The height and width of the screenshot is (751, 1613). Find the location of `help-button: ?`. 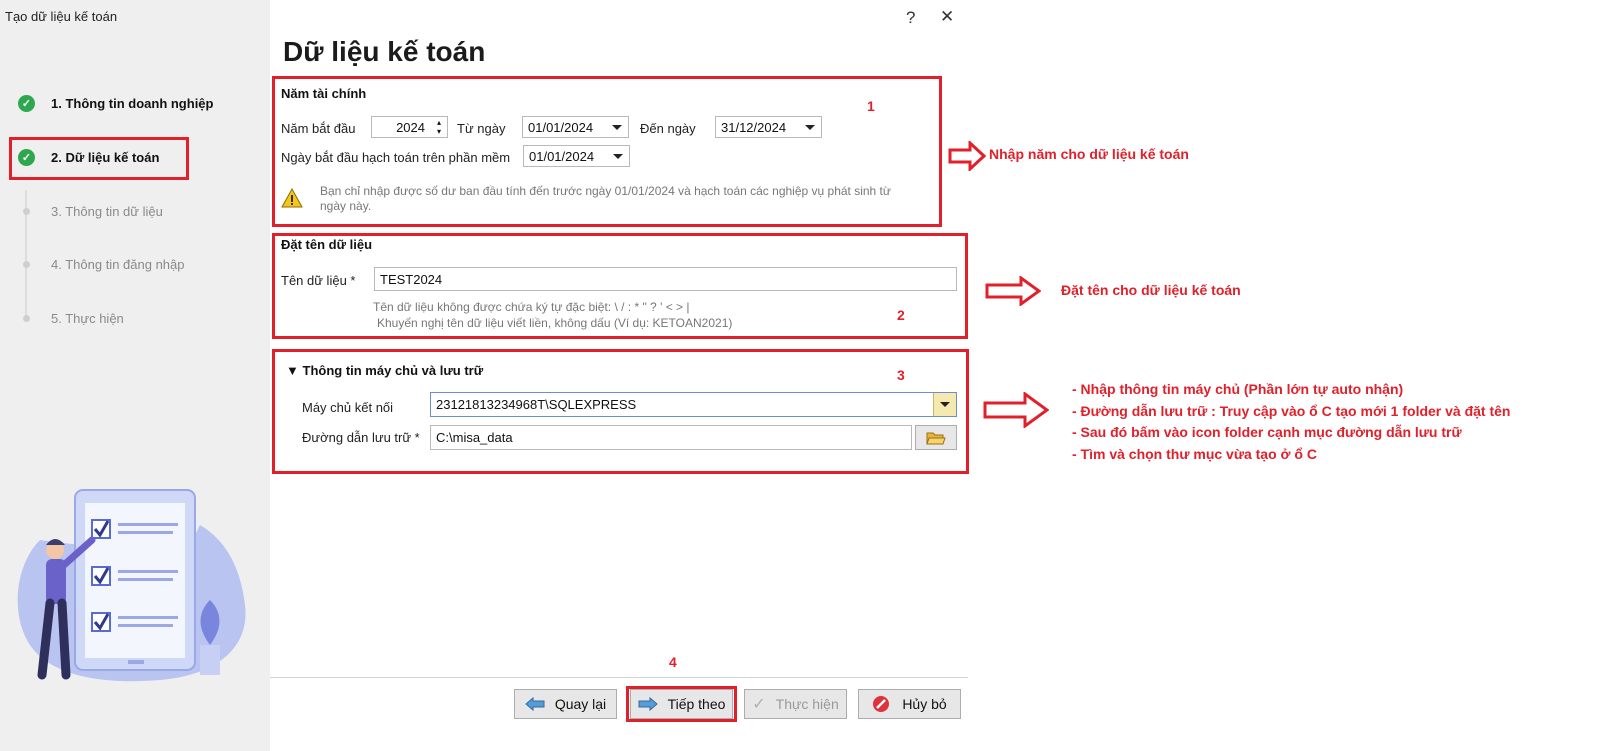

help-button: ? is located at coordinates (910, 18).